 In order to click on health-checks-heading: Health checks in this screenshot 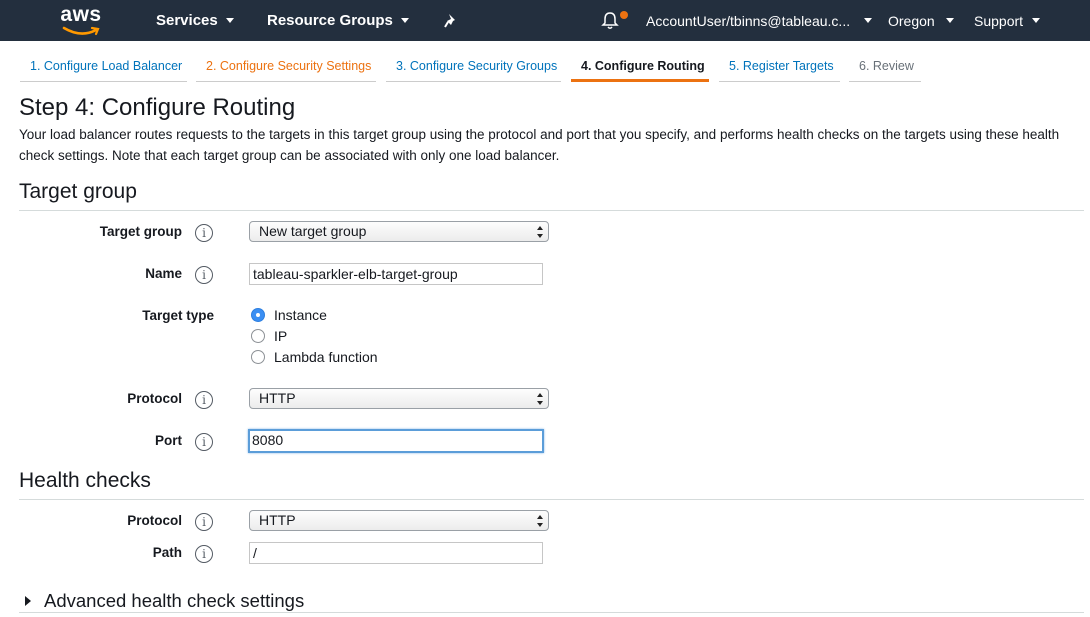, I will do `click(85, 480)`.